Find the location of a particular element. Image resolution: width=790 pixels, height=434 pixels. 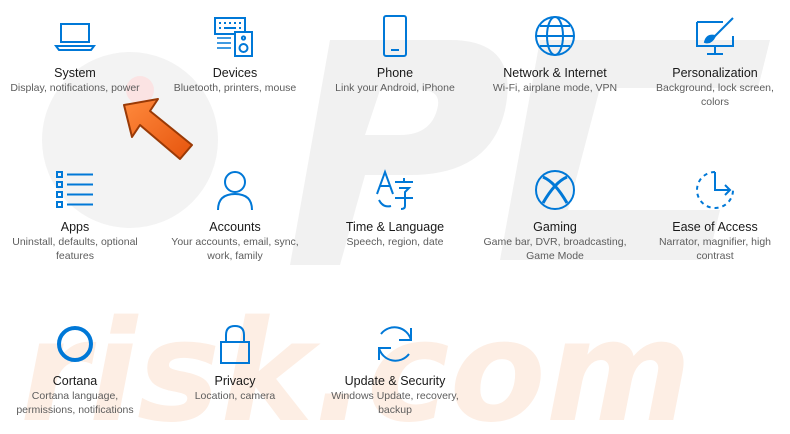

tile-time-language: Time & Language Speech, region, date is located at coordinates (395, 209).